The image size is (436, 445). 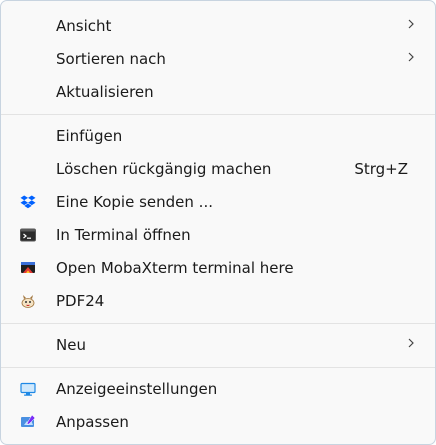 What do you see at coordinates (218, 136) in the screenshot?
I see `menu-item-paste: Einfügen` at bounding box center [218, 136].